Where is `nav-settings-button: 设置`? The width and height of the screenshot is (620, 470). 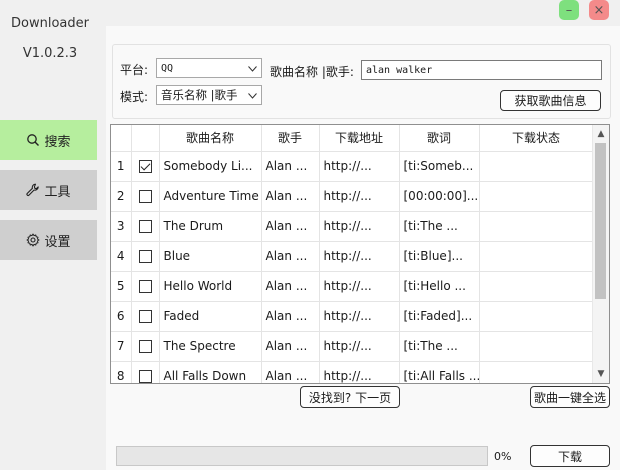 nav-settings-button: 设置 is located at coordinates (48, 240).